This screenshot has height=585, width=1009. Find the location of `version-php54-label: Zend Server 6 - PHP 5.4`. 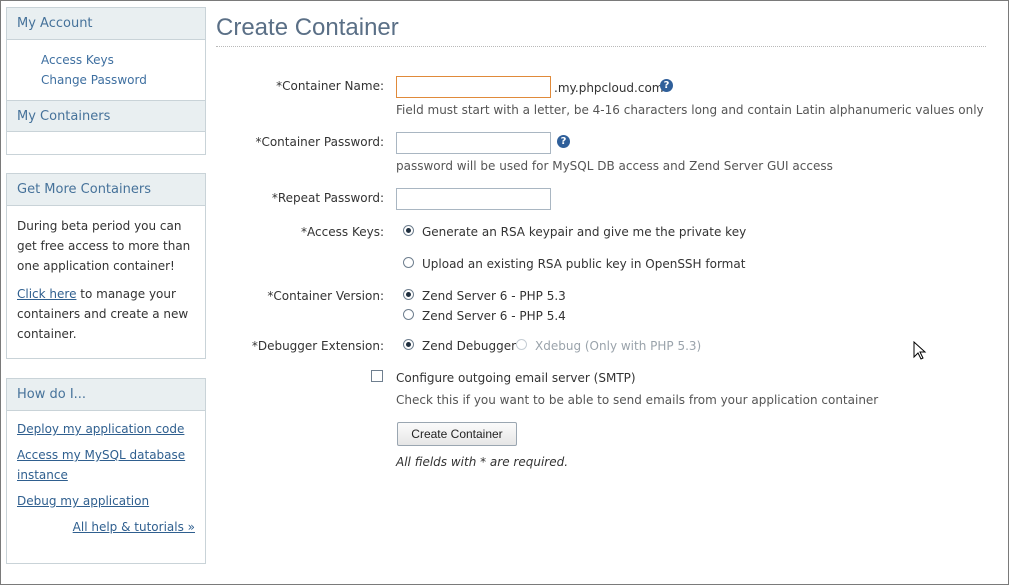

version-php54-label: Zend Server 6 - PHP 5.4 is located at coordinates (494, 316).